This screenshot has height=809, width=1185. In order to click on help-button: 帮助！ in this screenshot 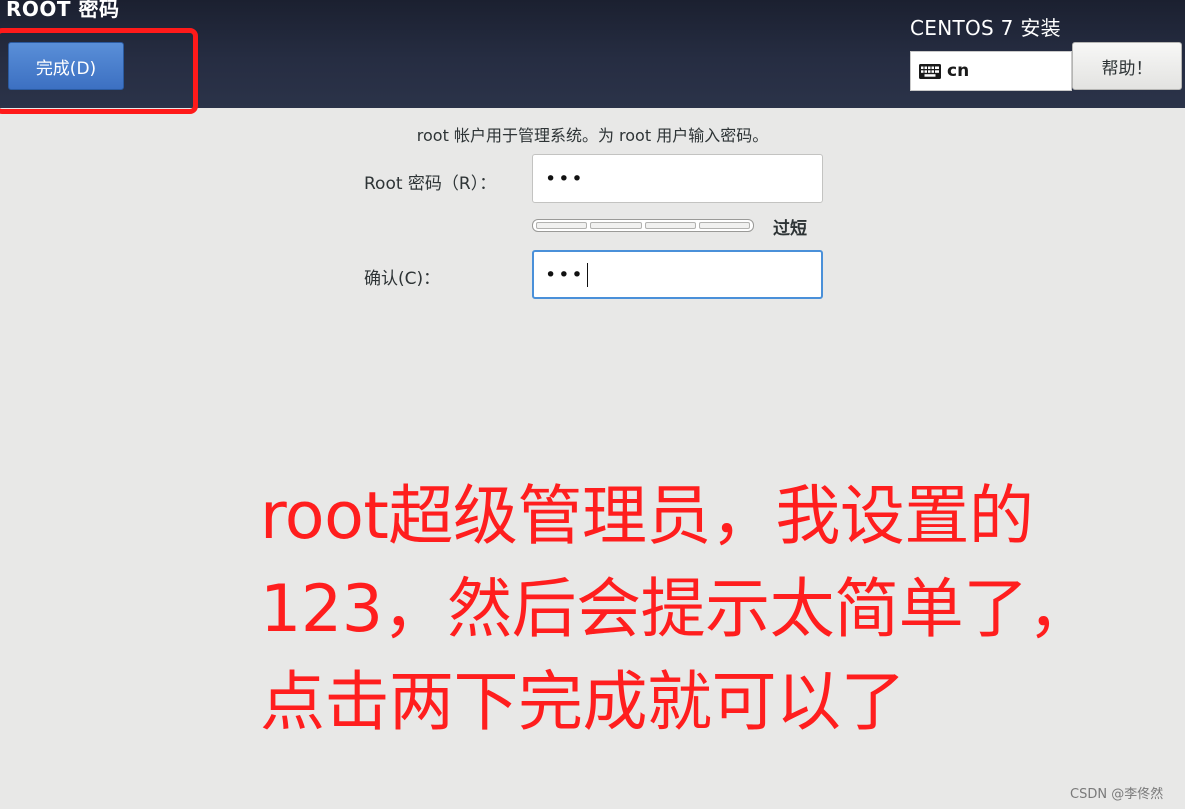, I will do `click(1127, 66)`.